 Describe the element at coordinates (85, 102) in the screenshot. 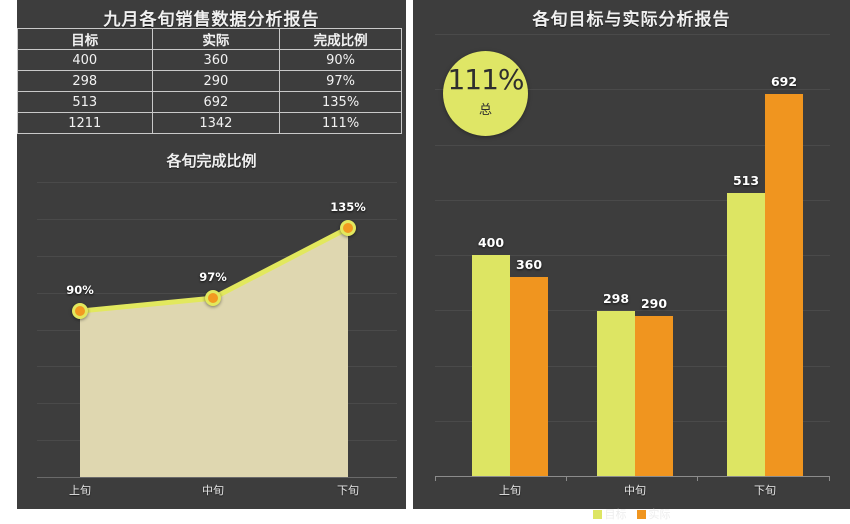

I see `table-cell-target: 513` at that location.